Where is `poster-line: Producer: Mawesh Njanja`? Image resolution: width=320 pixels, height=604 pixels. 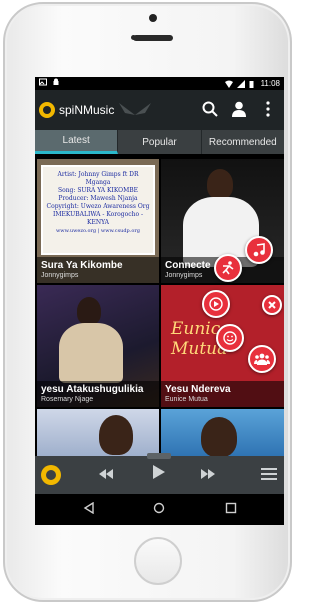 poster-line: Producer: Mawesh Njanja is located at coordinates (98, 198).